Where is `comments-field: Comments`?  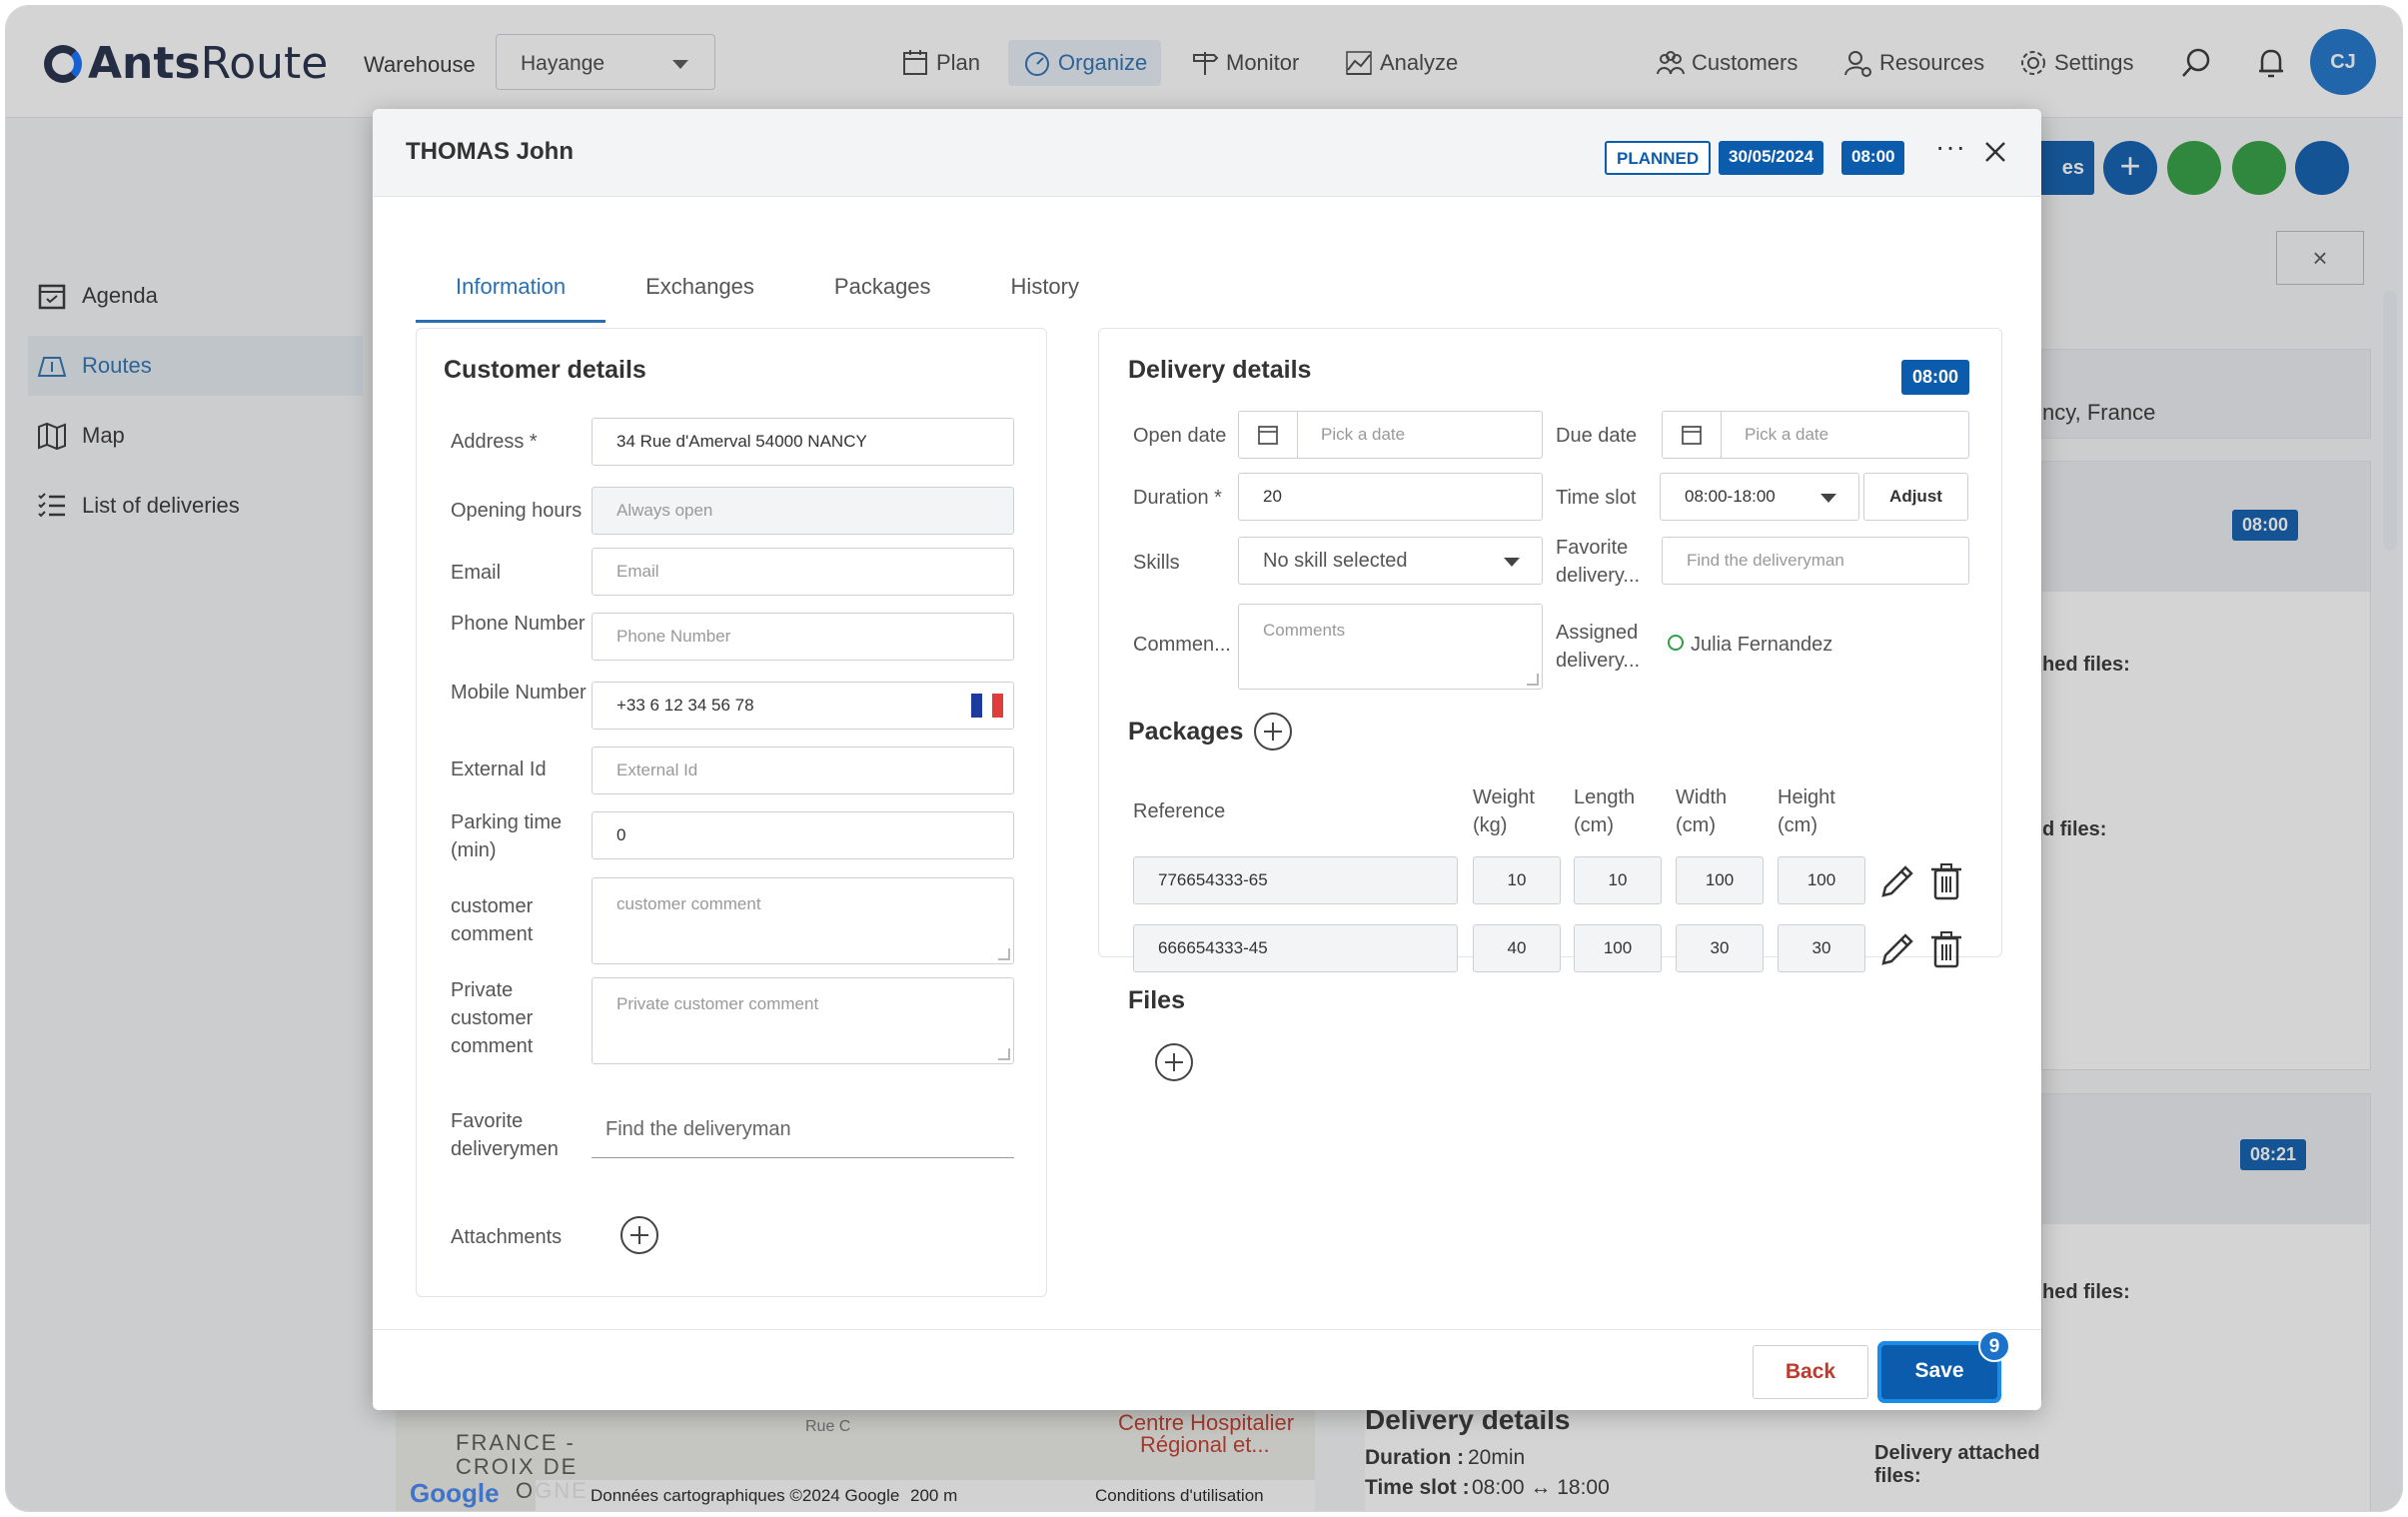 comments-field: Comments is located at coordinates (1390, 647).